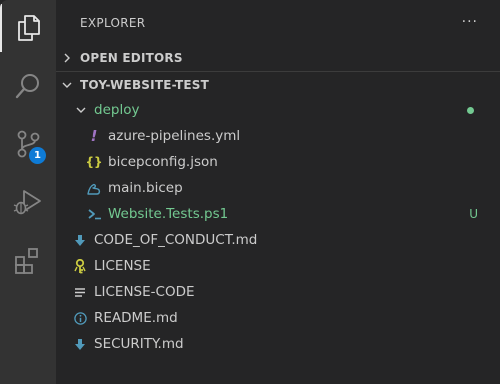 The width and height of the screenshot is (500, 384). Describe the element at coordinates (278, 58) in the screenshot. I see `open-editors-section: OPEN EDITORS` at that location.